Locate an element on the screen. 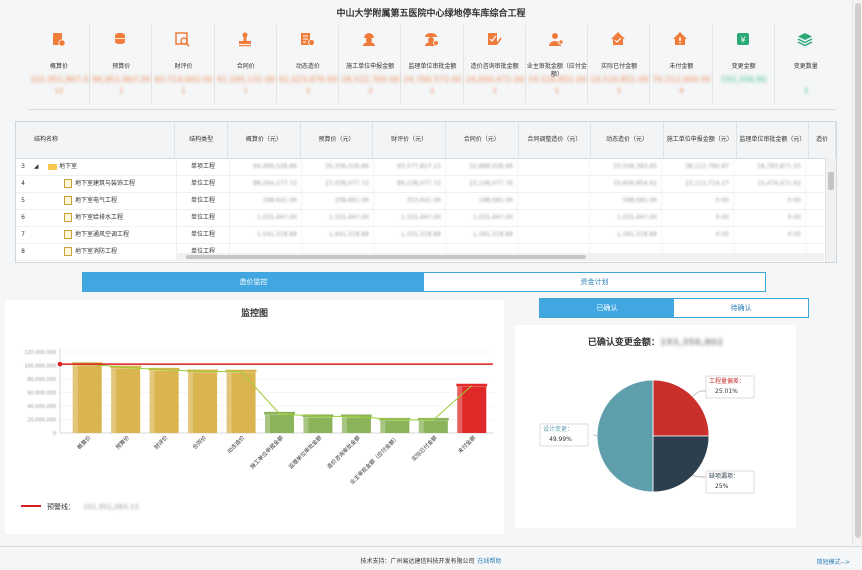 Image resolution: width=862 pixels, height=570 pixels. grid-col-header: 合同价（元） is located at coordinates (482, 140).